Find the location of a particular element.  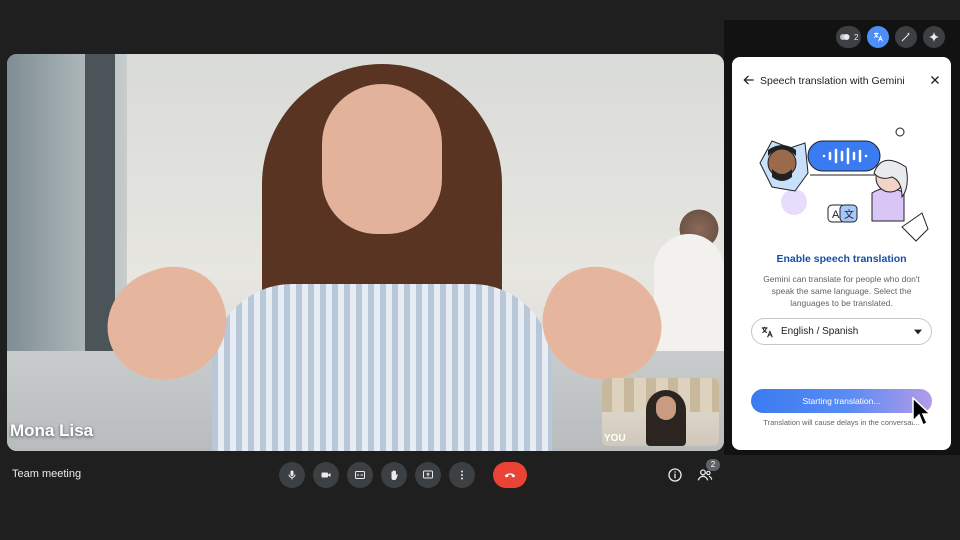

end-call-button is located at coordinates (510, 475).